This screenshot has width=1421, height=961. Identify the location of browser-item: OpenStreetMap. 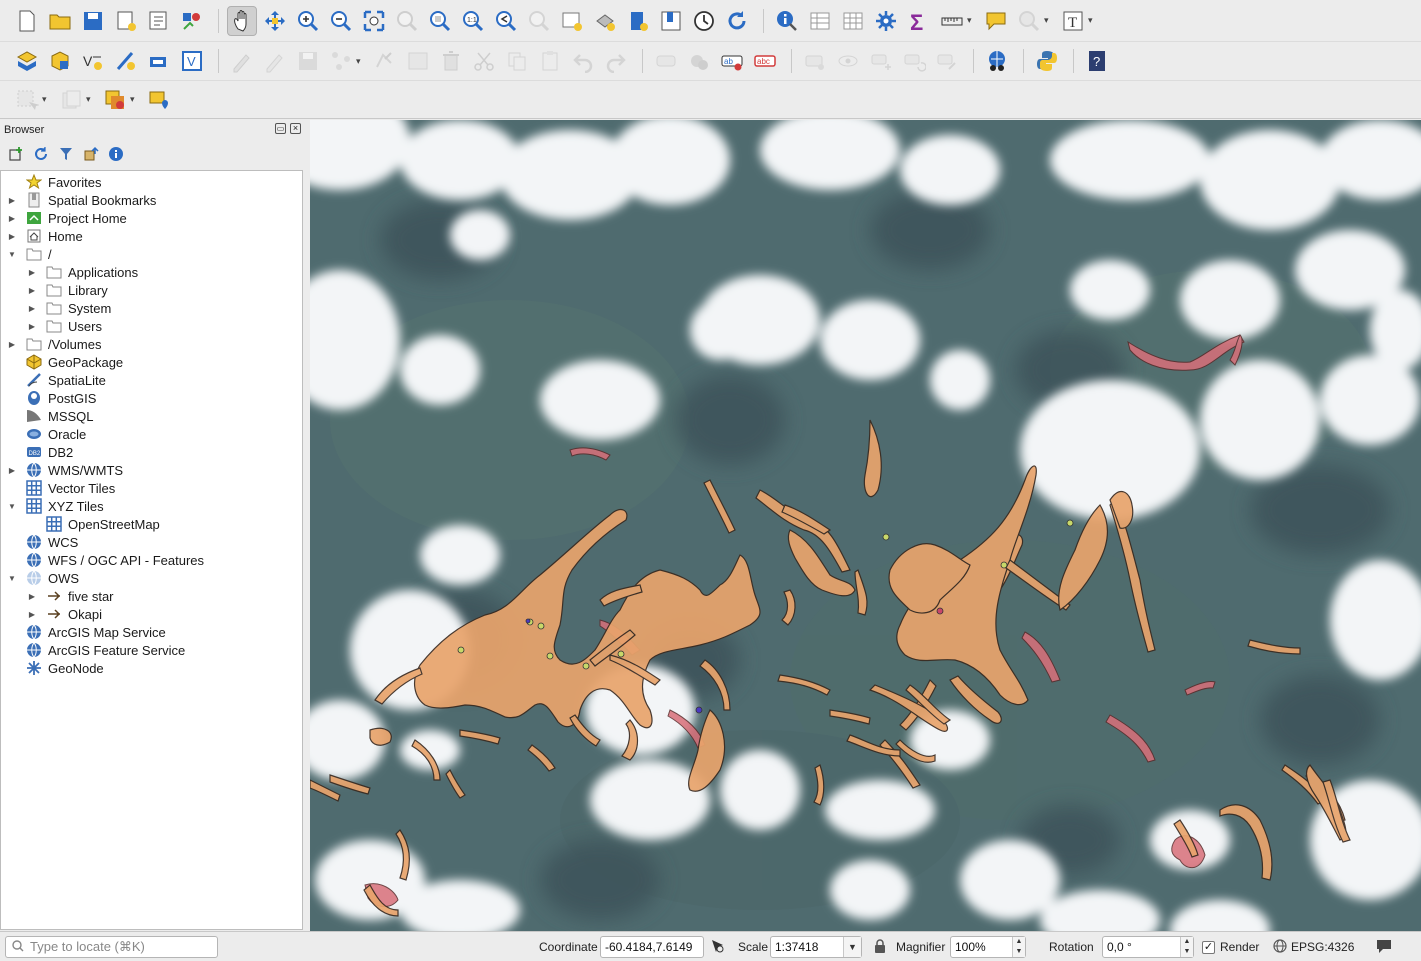
(93, 524).